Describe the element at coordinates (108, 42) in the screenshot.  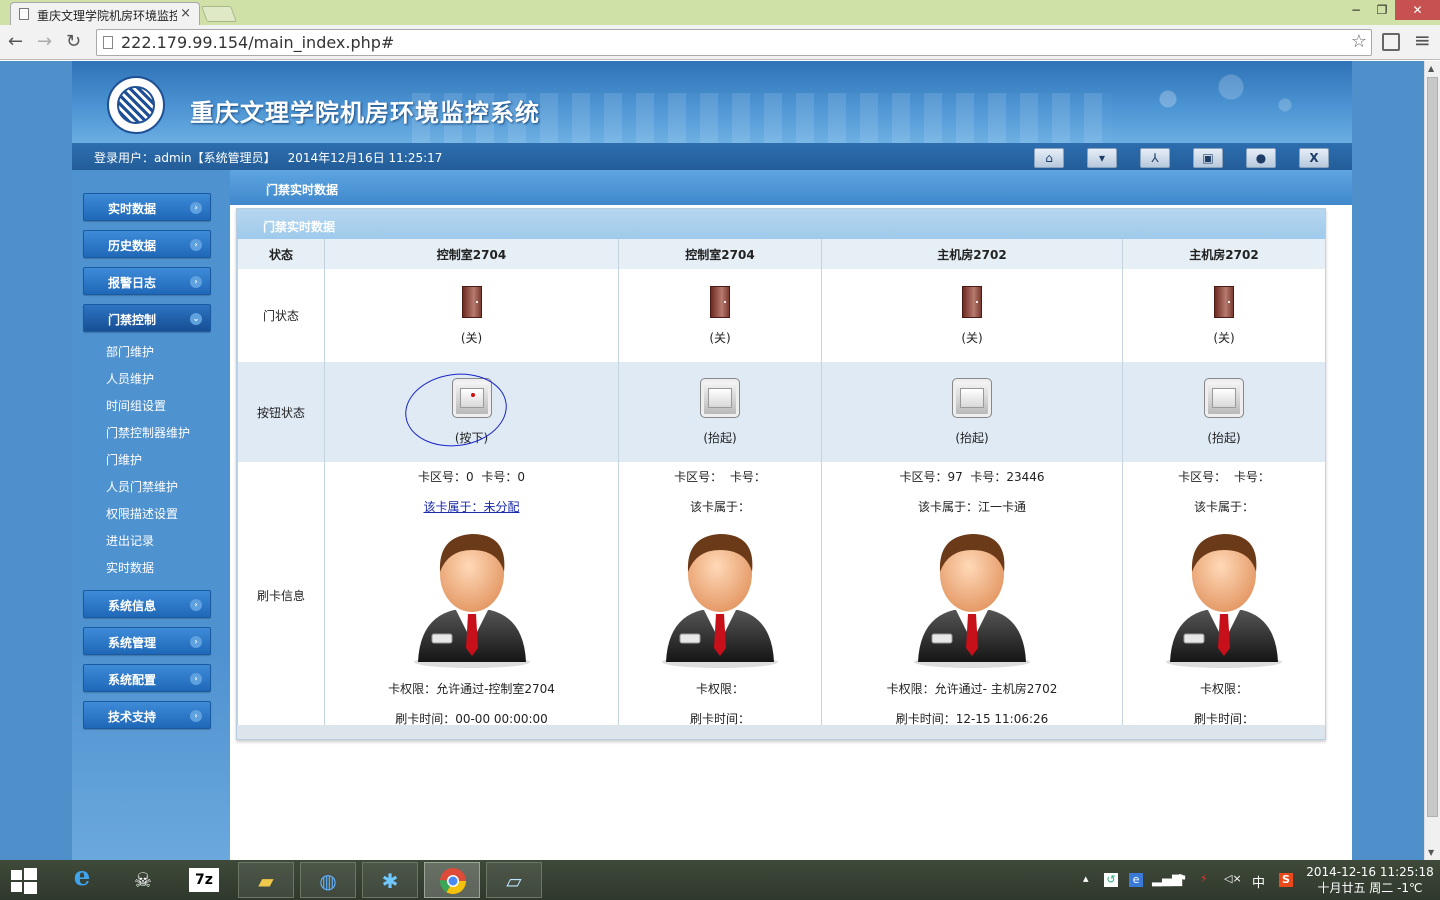
I see `page-icon` at that location.